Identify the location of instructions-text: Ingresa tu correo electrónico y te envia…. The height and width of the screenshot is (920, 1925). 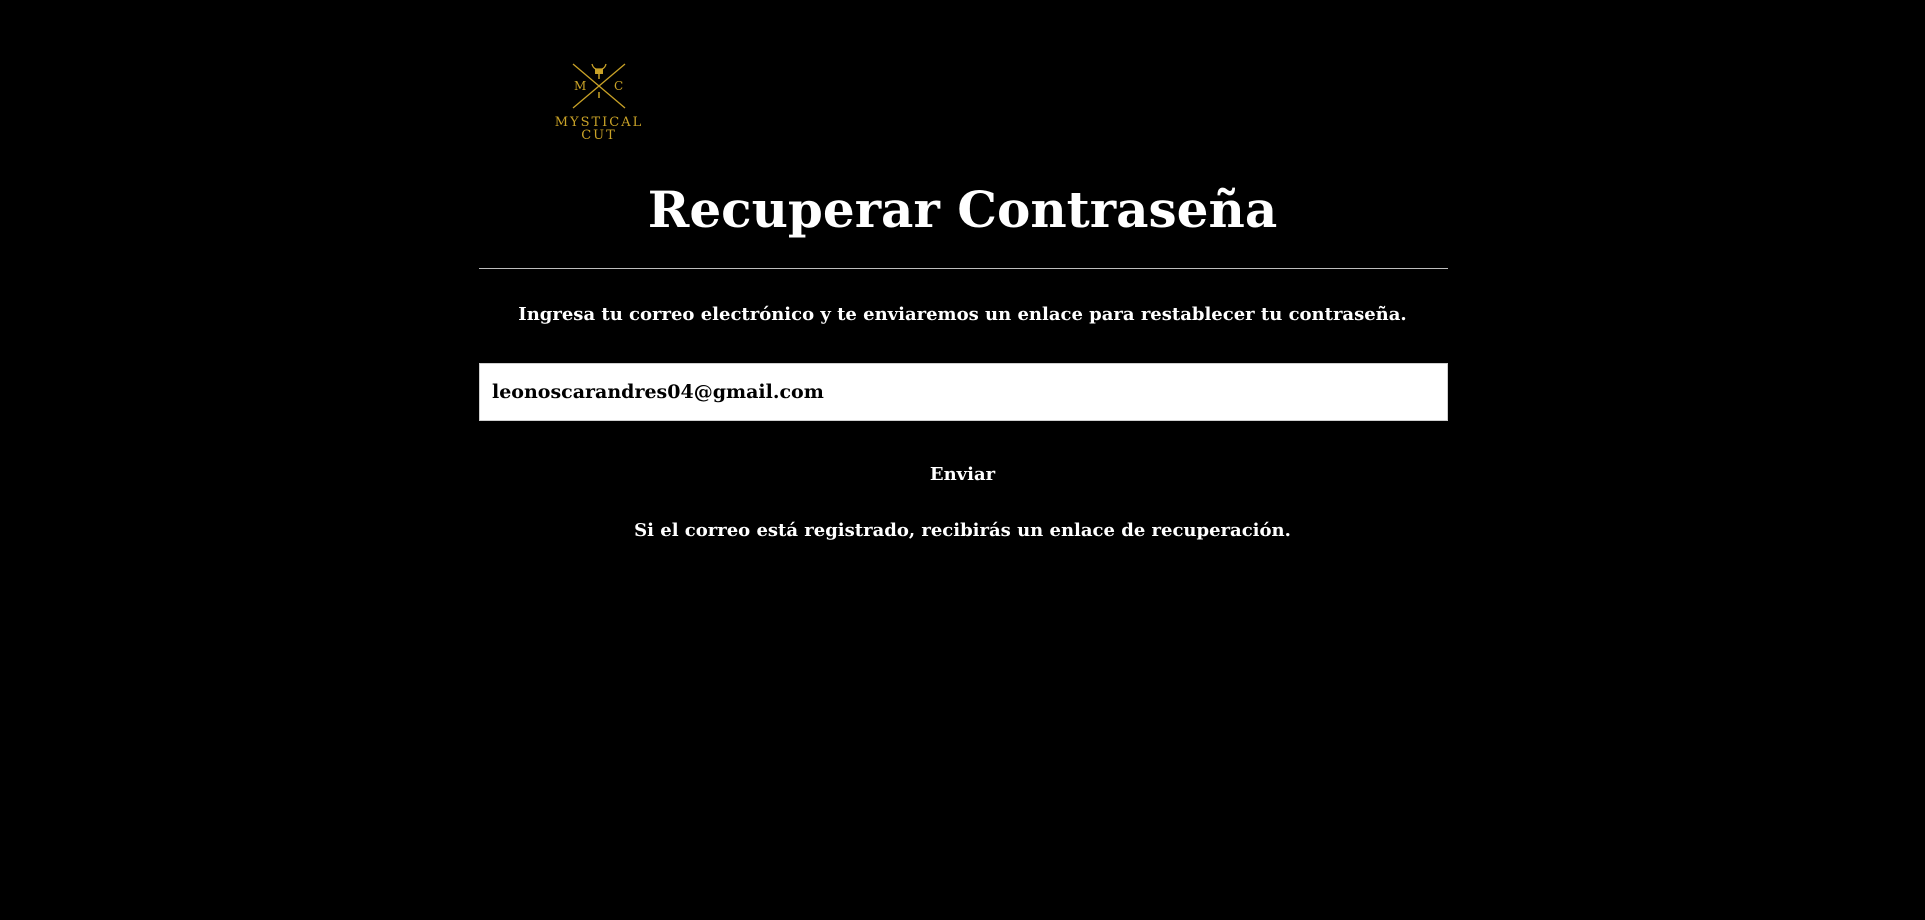
(962, 314).